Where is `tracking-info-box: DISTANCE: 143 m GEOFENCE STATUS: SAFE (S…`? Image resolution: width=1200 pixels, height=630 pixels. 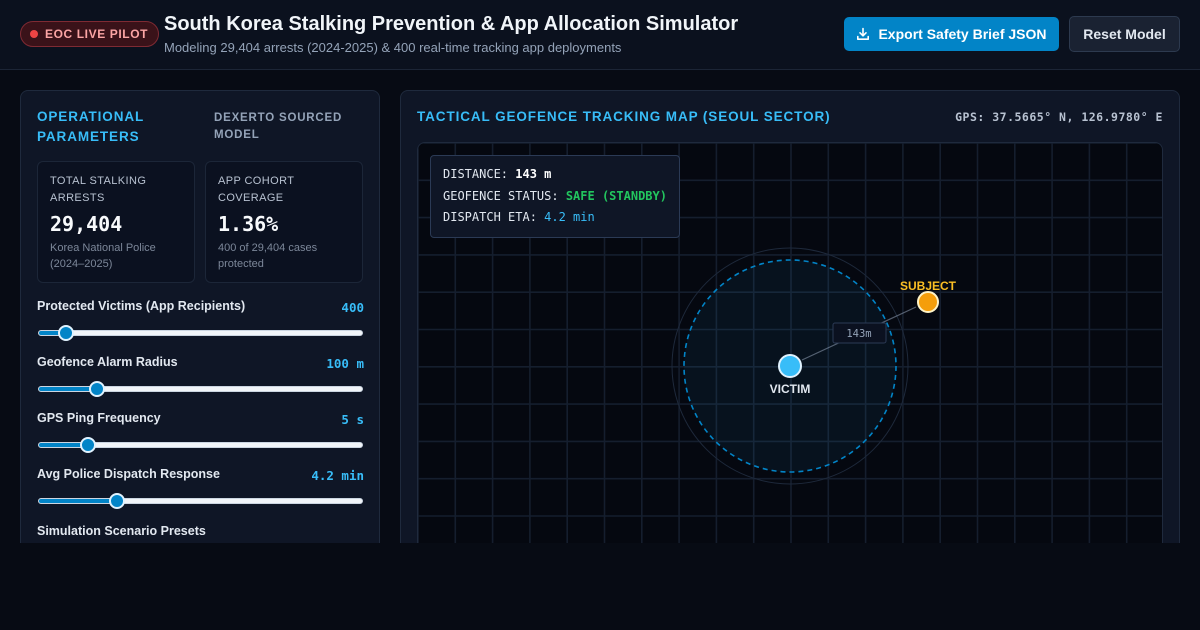 tracking-info-box: DISTANCE: 143 m GEOFENCE STATUS: SAFE (S… is located at coordinates (555, 196).